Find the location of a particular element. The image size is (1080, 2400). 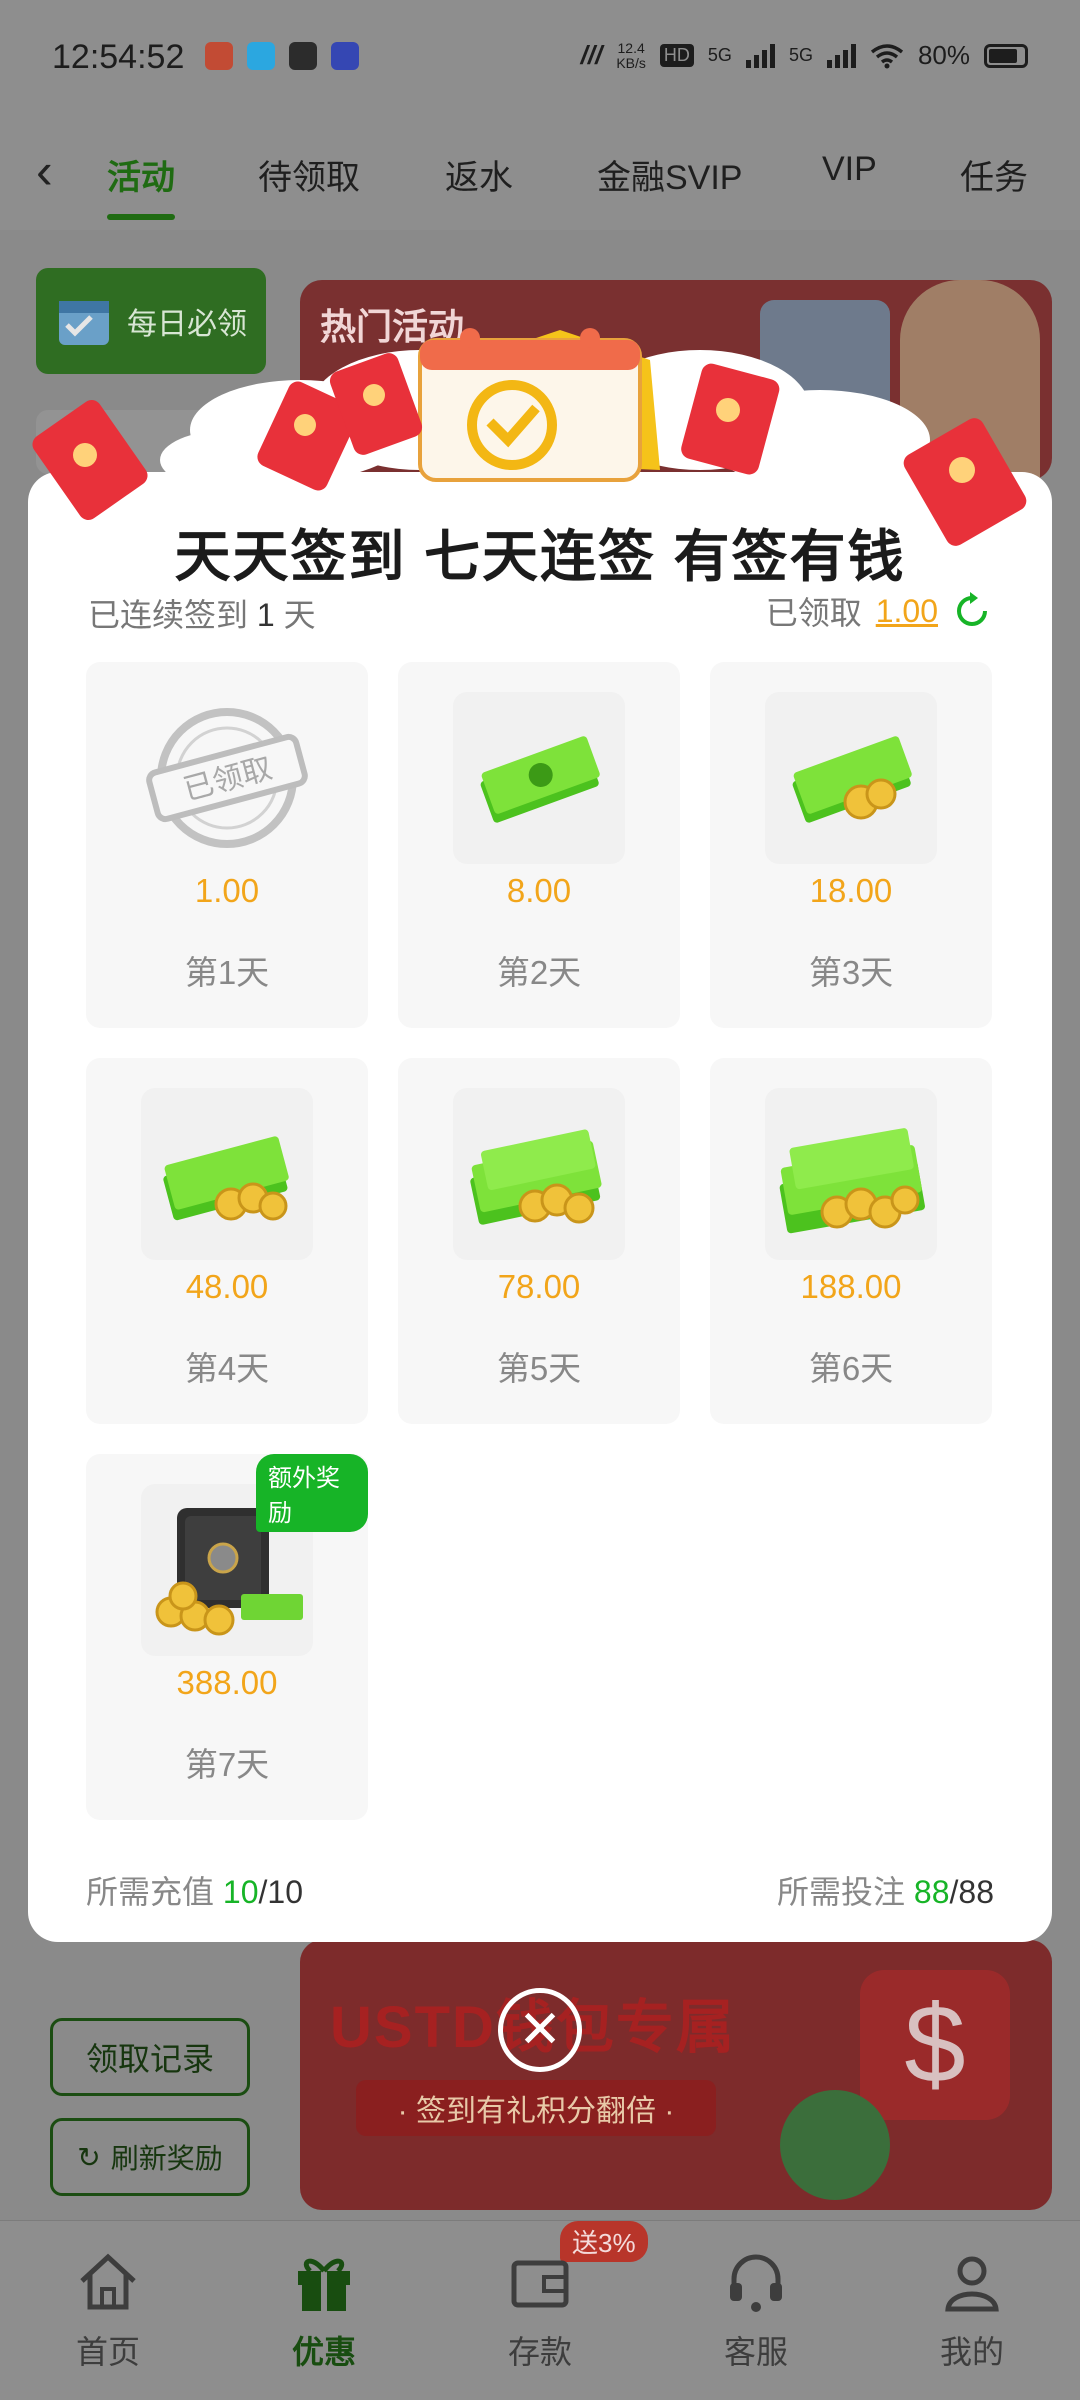

day-card: 78.00 第5天 is located at coordinates (539, 1241).